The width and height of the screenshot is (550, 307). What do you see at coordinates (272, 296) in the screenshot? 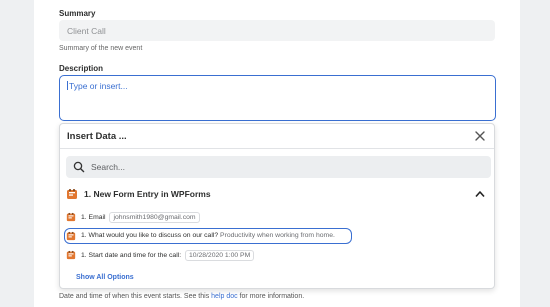
I see `hint-suffix: for more information.` at bounding box center [272, 296].